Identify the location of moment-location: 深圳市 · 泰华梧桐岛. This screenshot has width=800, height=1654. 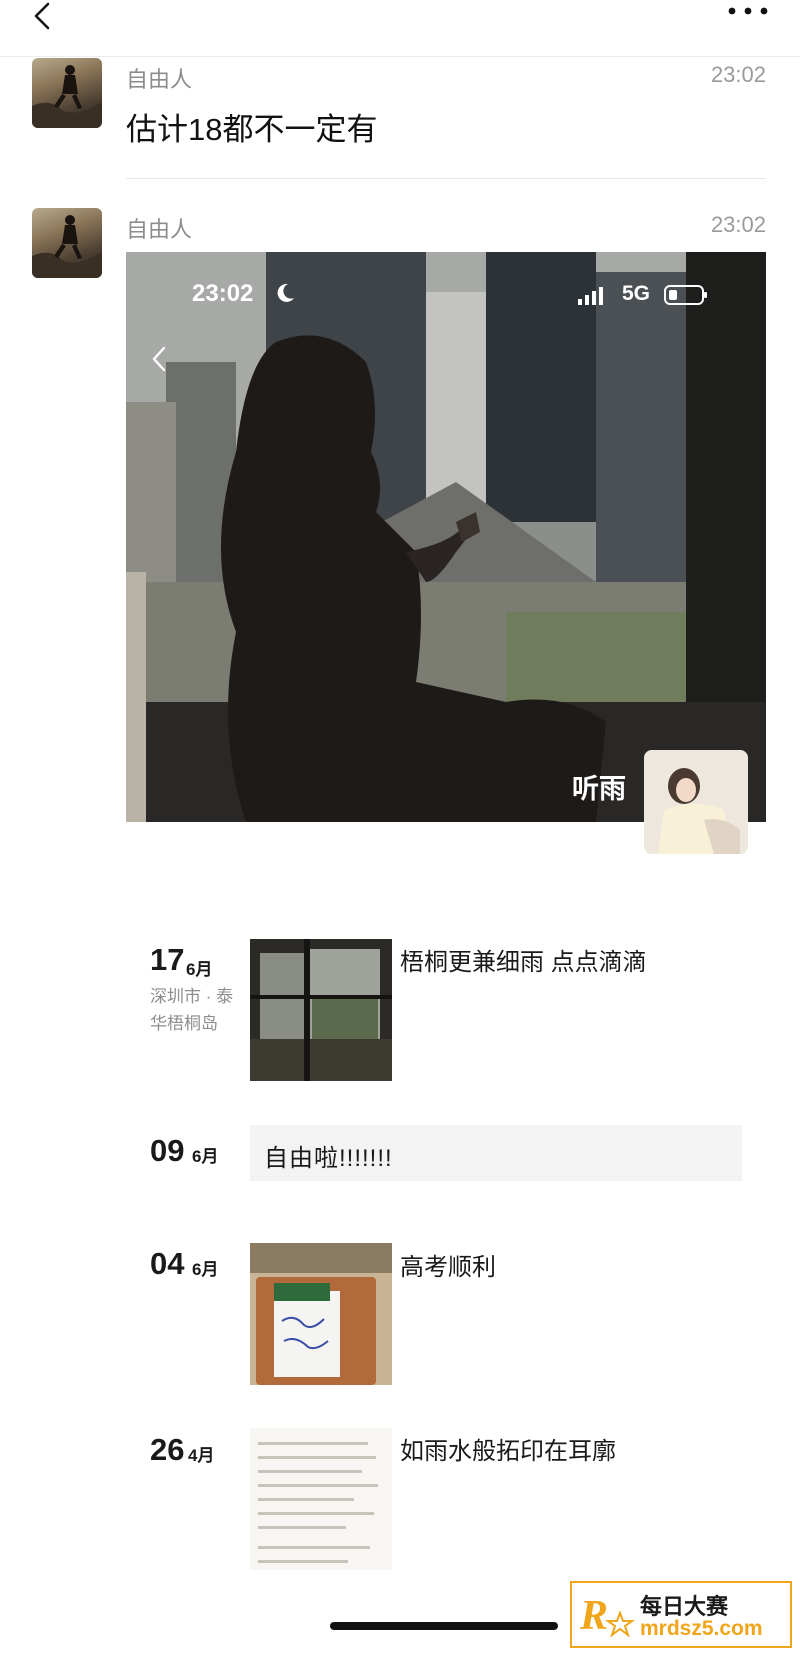
(192, 1010).